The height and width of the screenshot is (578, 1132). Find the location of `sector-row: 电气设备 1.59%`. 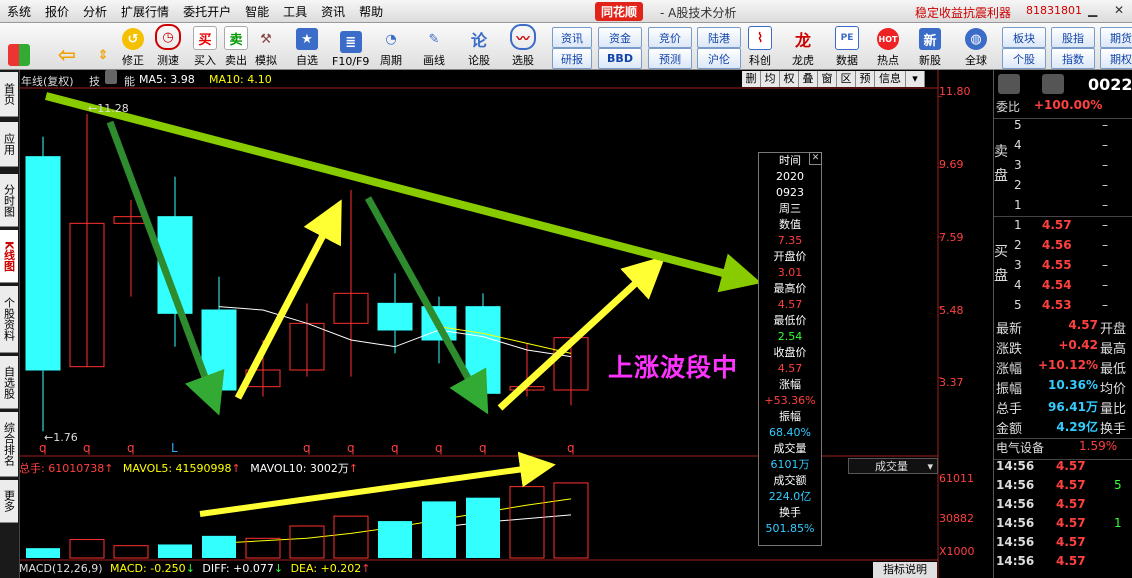

sector-row: 电气设备 1.59% is located at coordinates (1063, 449).